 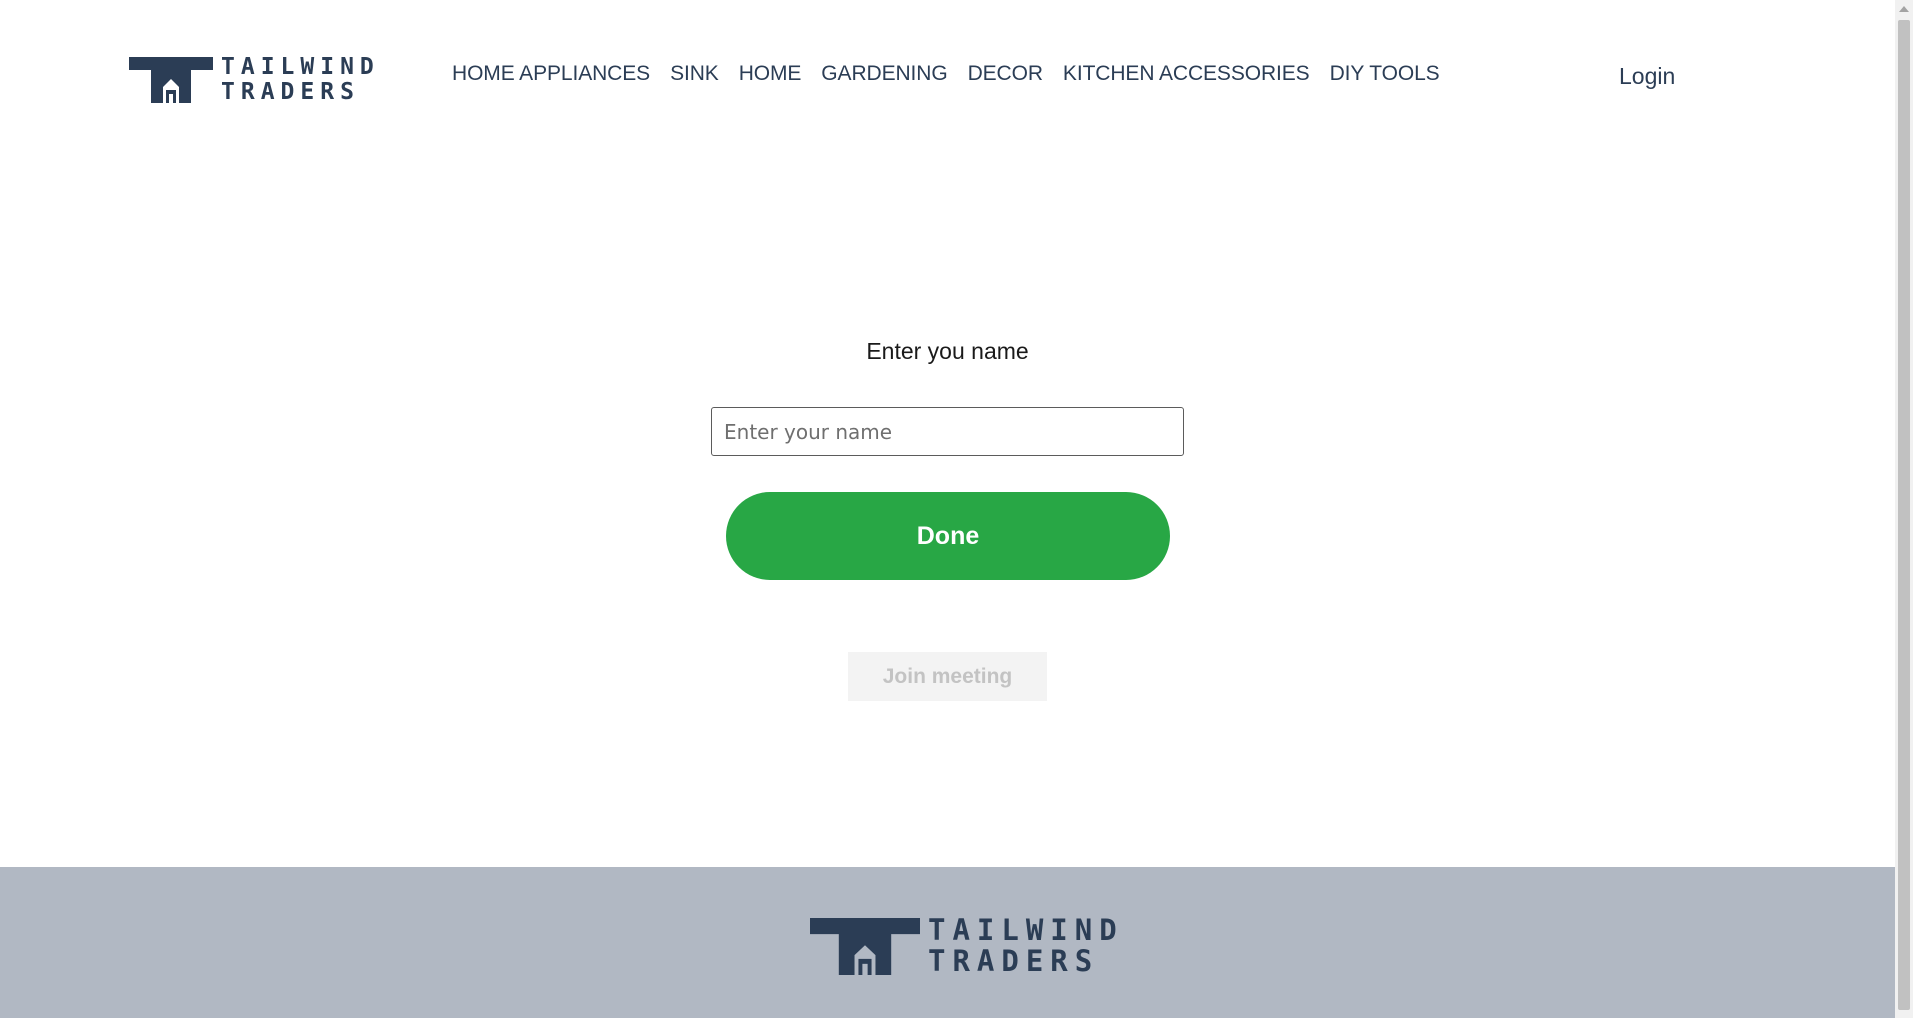 What do you see at coordinates (694, 74) in the screenshot?
I see `nav-item-sink: SINK` at bounding box center [694, 74].